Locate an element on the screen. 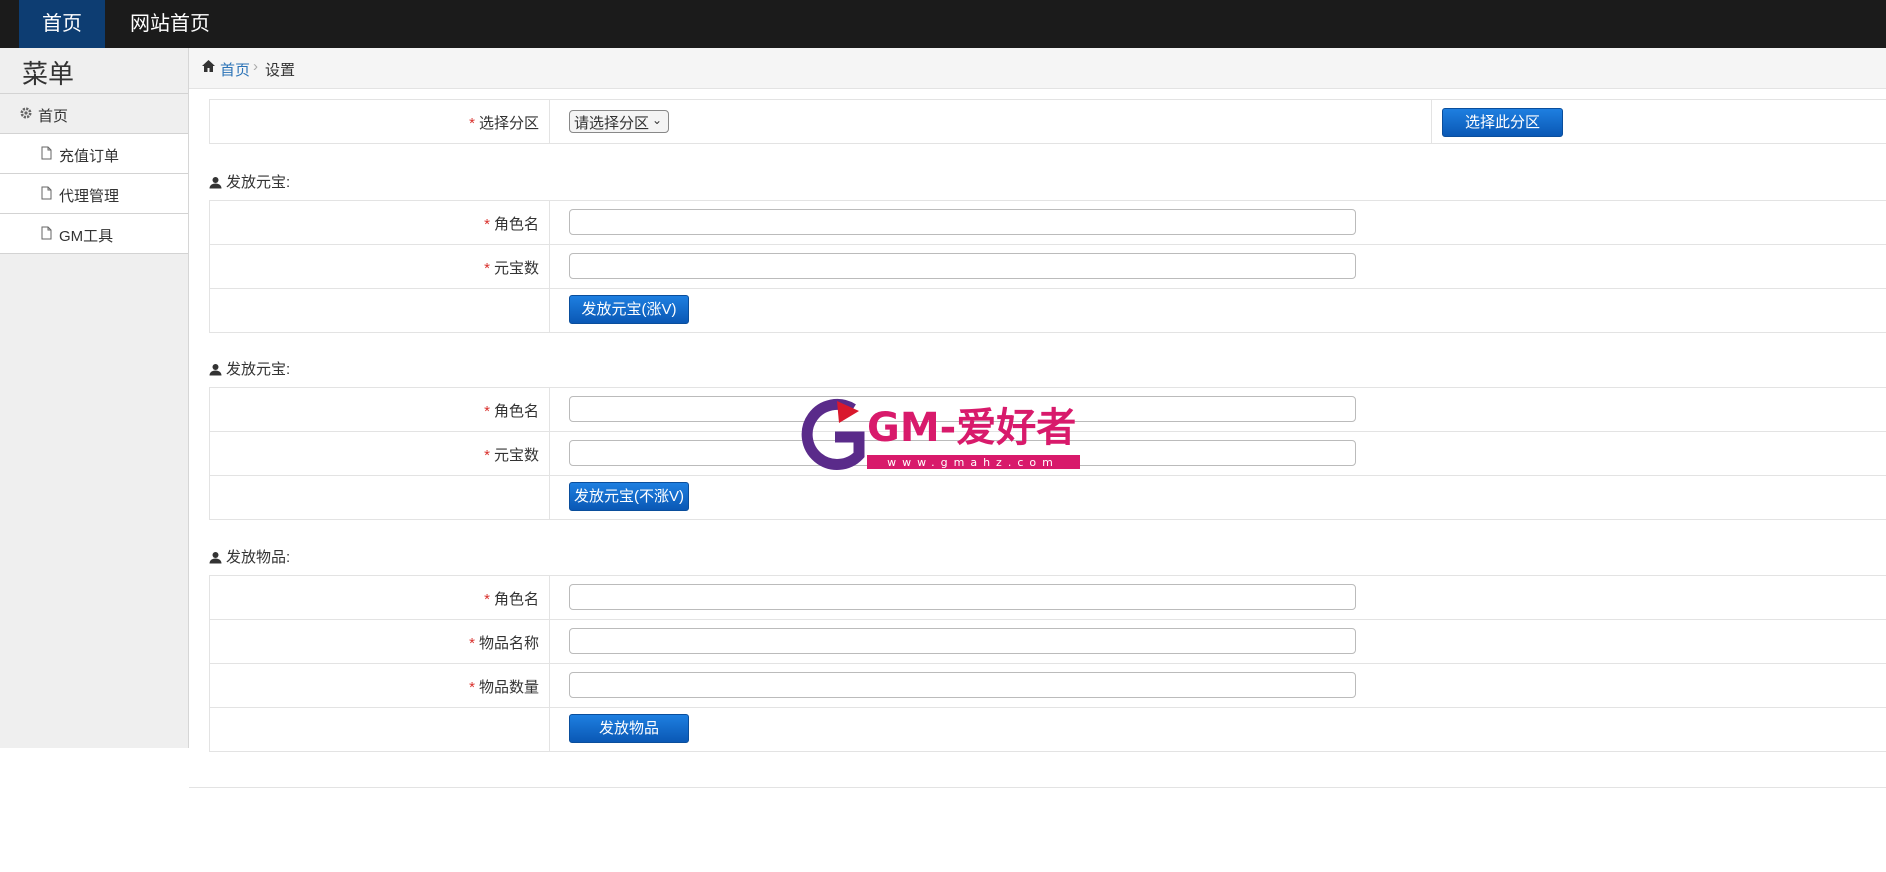 The height and width of the screenshot is (872, 1886). item-quantity-input is located at coordinates (962, 685).